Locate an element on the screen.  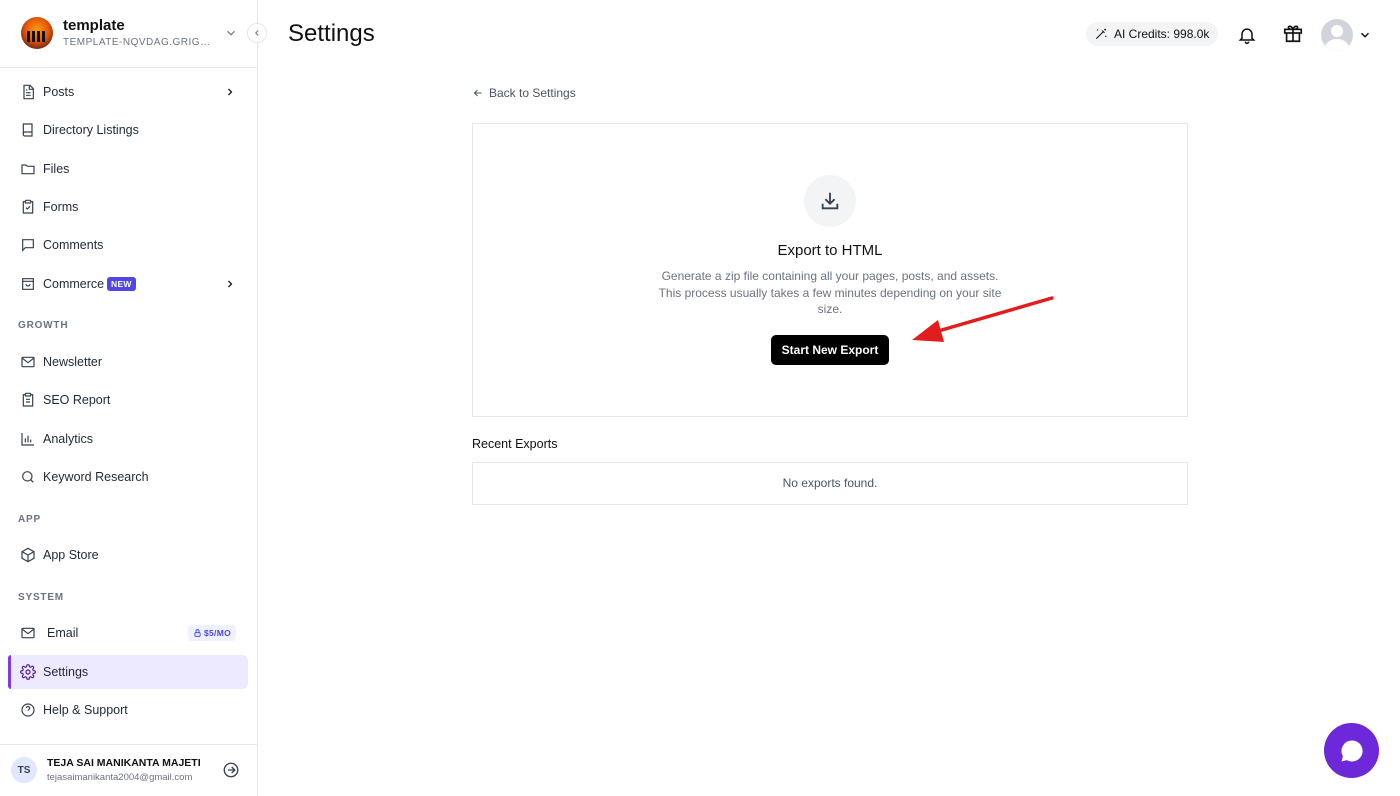
sidebar-item-label: Keyword Research is located at coordinates (96, 477).